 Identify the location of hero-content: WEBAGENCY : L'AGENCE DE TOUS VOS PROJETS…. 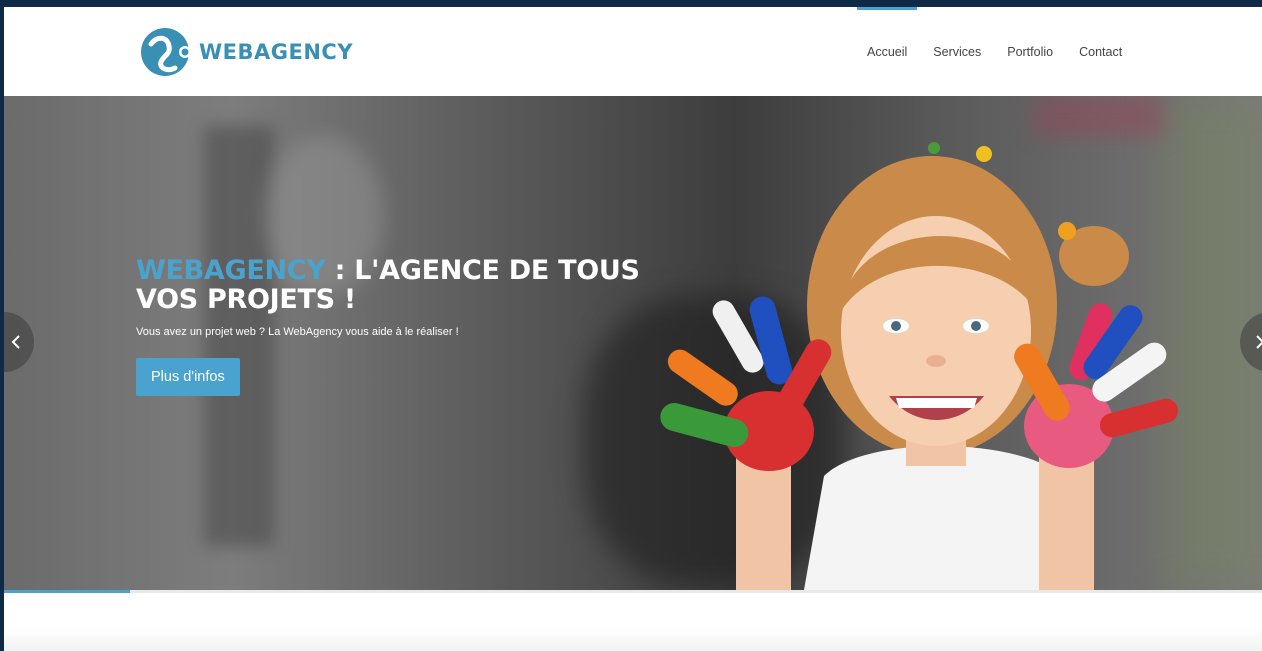
(396, 326).